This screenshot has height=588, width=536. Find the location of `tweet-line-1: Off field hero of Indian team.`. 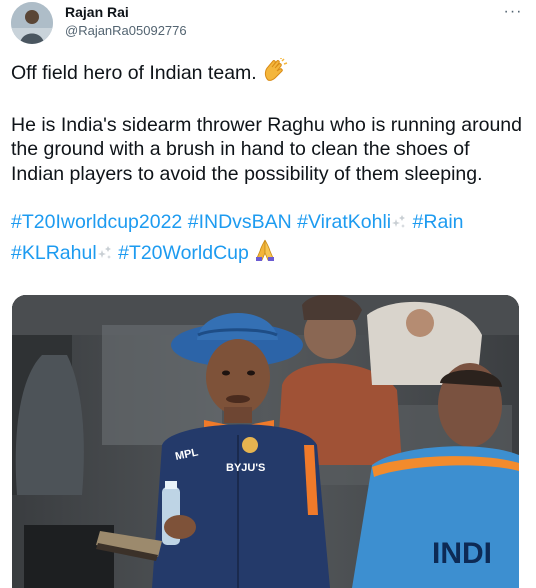

tweet-line-1: Off field hero of Indian team. is located at coordinates (268, 73).